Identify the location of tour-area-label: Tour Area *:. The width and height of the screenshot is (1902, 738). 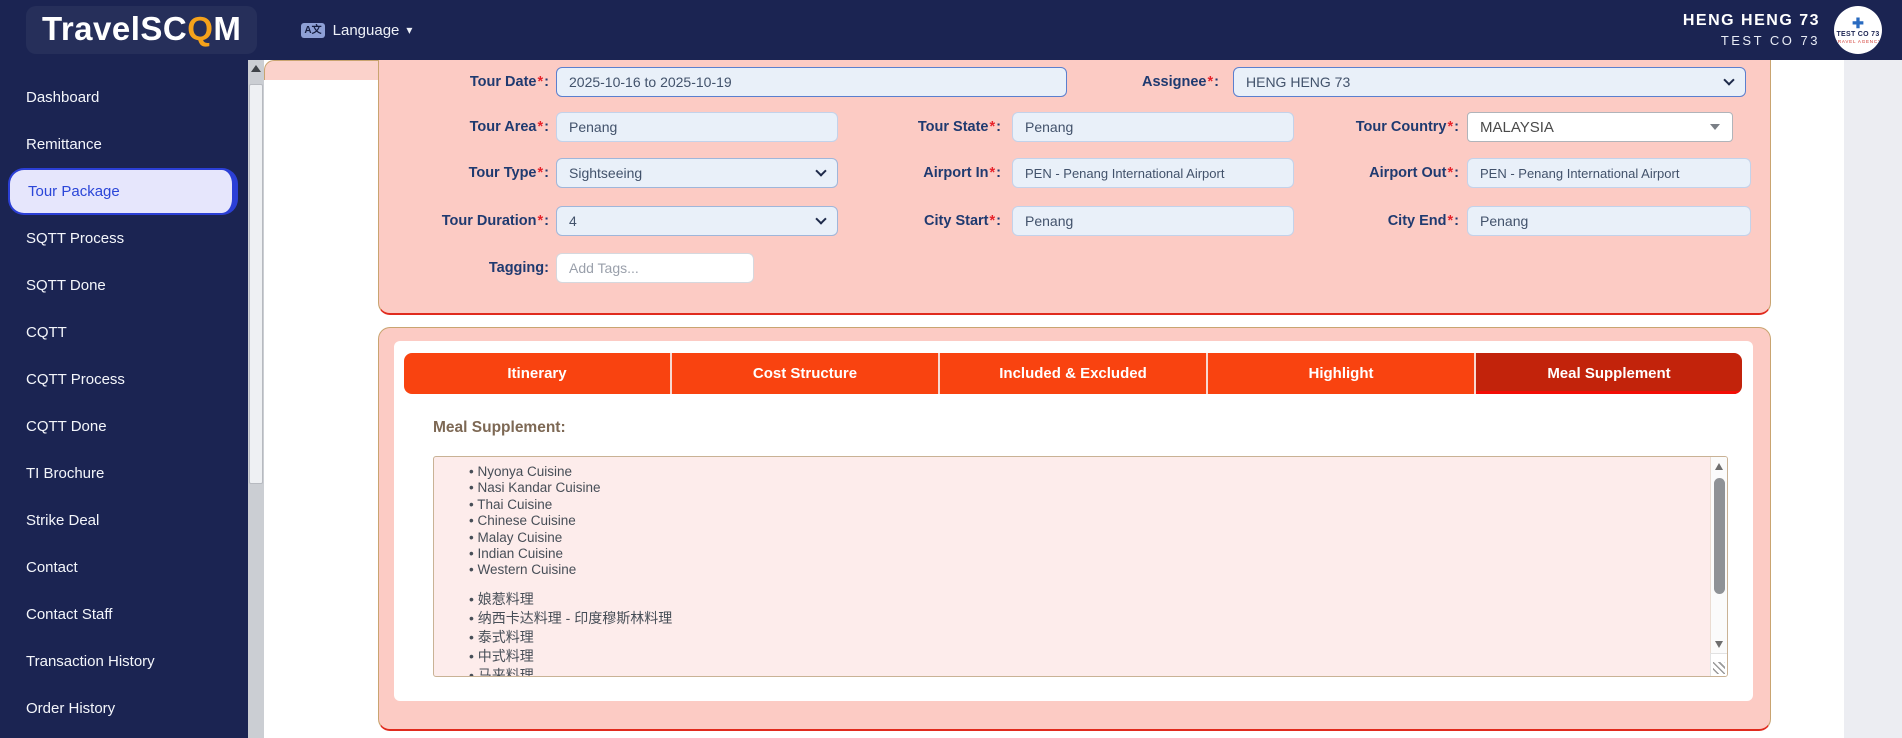
(509, 127).